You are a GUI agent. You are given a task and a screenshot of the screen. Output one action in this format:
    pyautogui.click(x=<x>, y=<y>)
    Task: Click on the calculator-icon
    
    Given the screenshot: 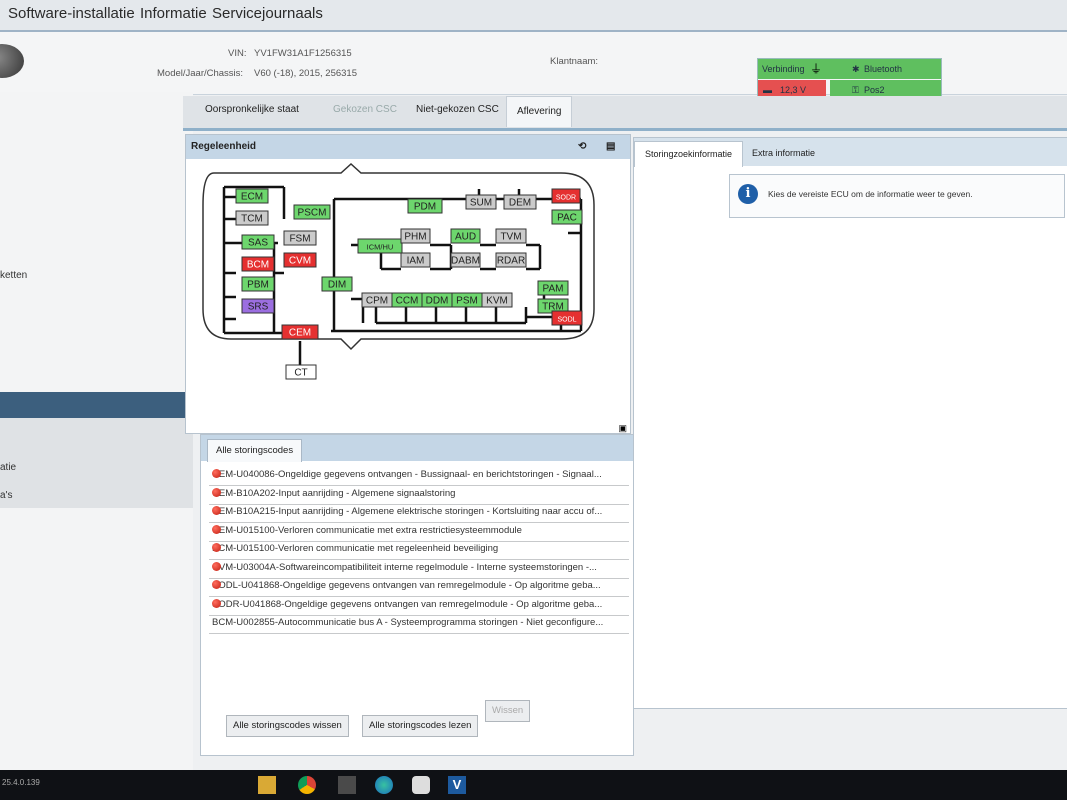 What is the action you would take?
    pyautogui.click(x=347, y=785)
    